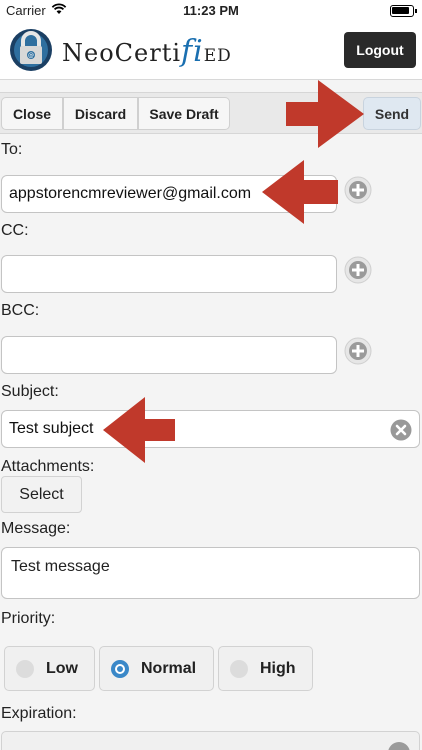 This screenshot has width=422, height=750. What do you see at coordinates (210, 740) in the screenshot?
I see `expiration-select` at bounding box center [210, 740].